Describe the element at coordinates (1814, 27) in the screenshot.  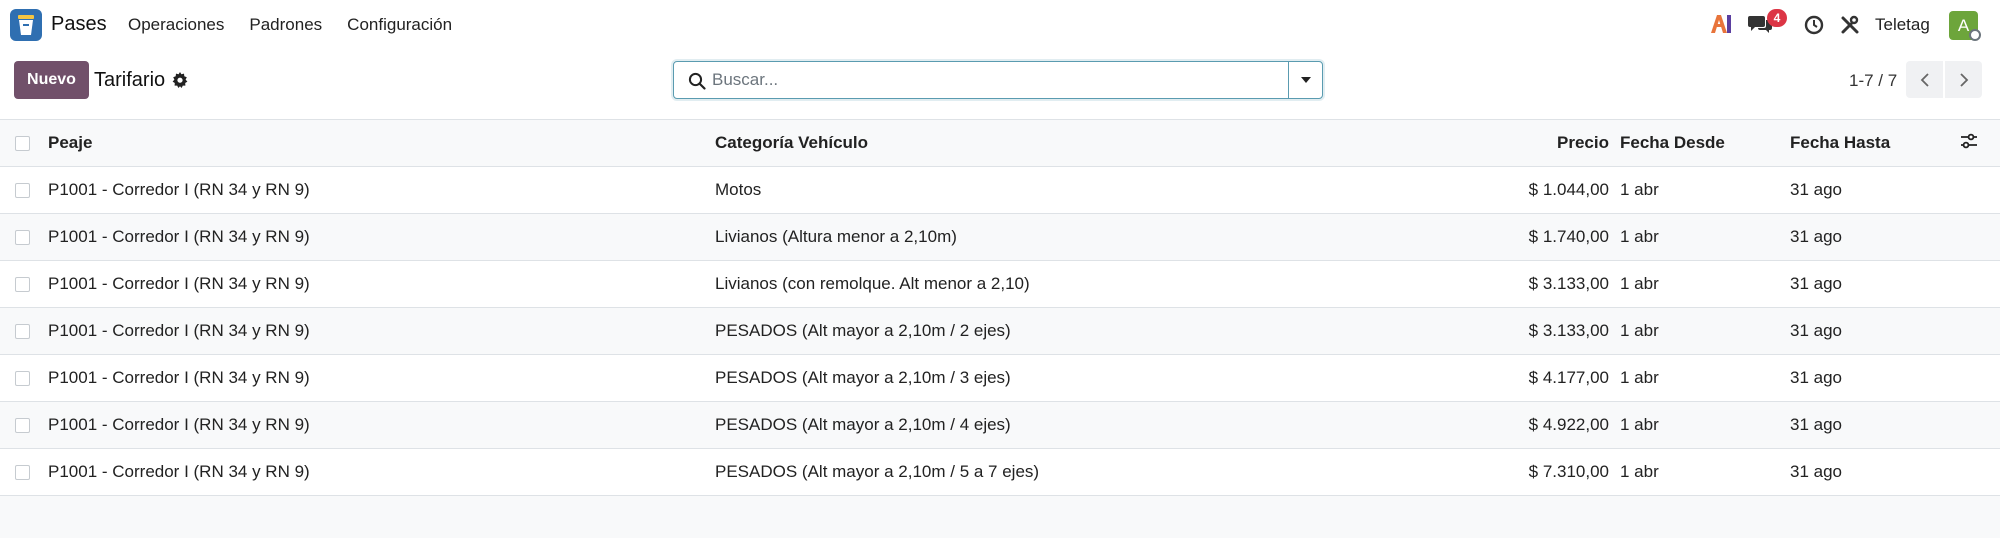
I see `clock-icon` at that location.